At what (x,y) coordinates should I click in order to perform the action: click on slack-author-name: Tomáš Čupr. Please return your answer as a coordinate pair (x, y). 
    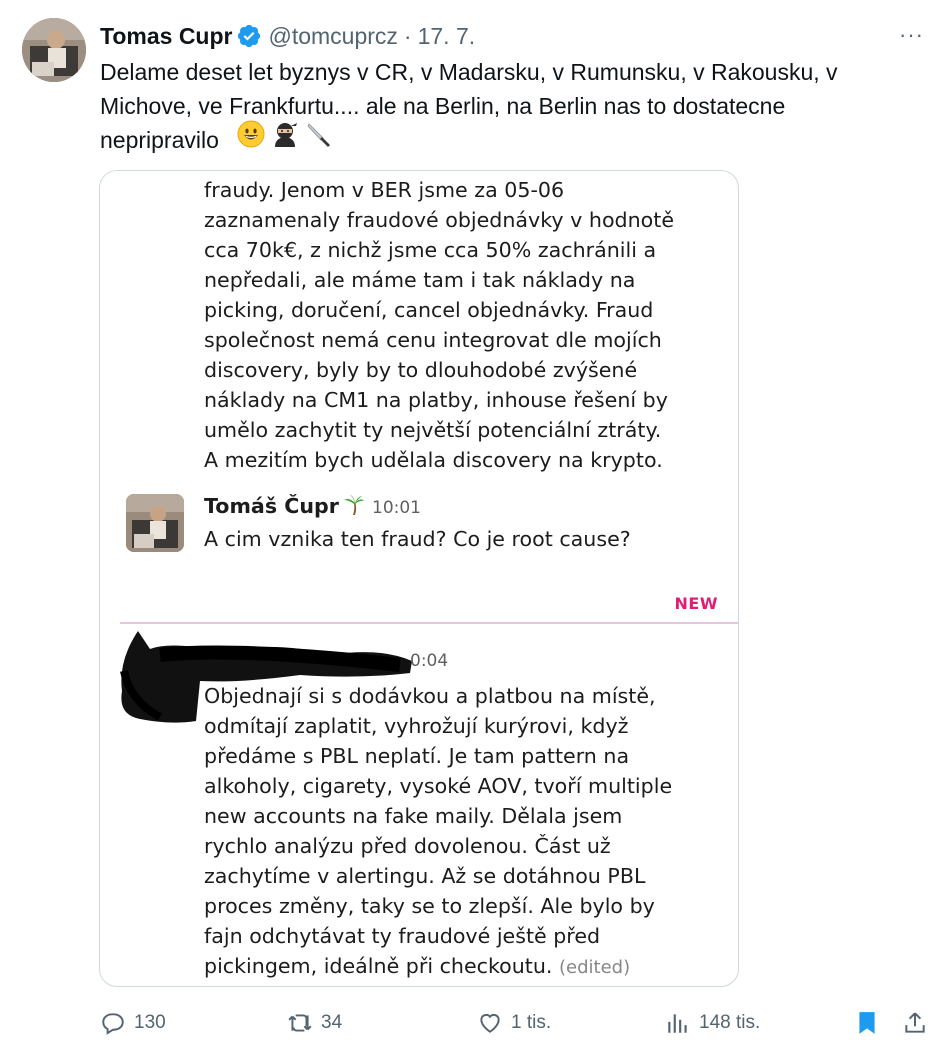
    Looking at the image, I should click on (284, 506).